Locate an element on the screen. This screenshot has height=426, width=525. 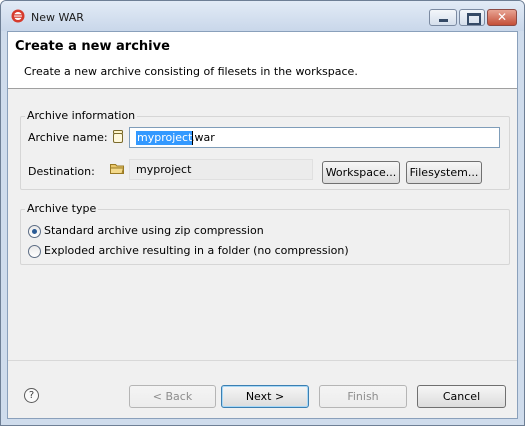
radio-standard-archive is located at coordinates (34, 231).